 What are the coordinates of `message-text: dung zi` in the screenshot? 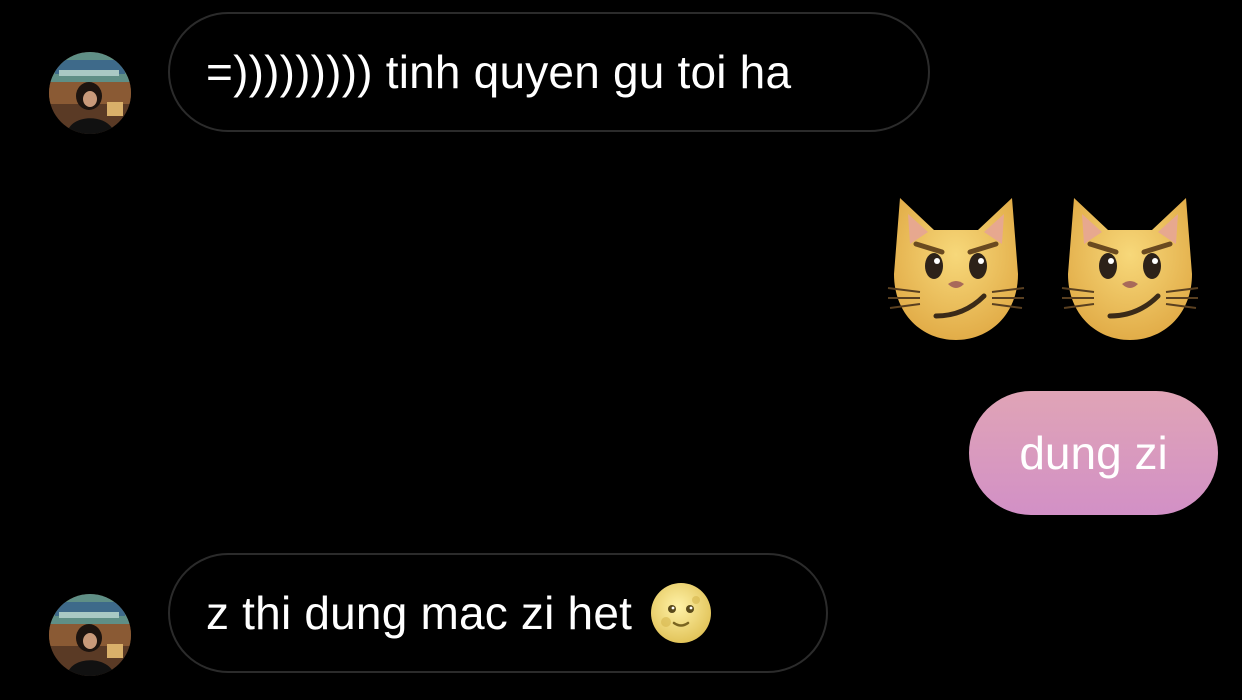 It's located at (1093, 453).